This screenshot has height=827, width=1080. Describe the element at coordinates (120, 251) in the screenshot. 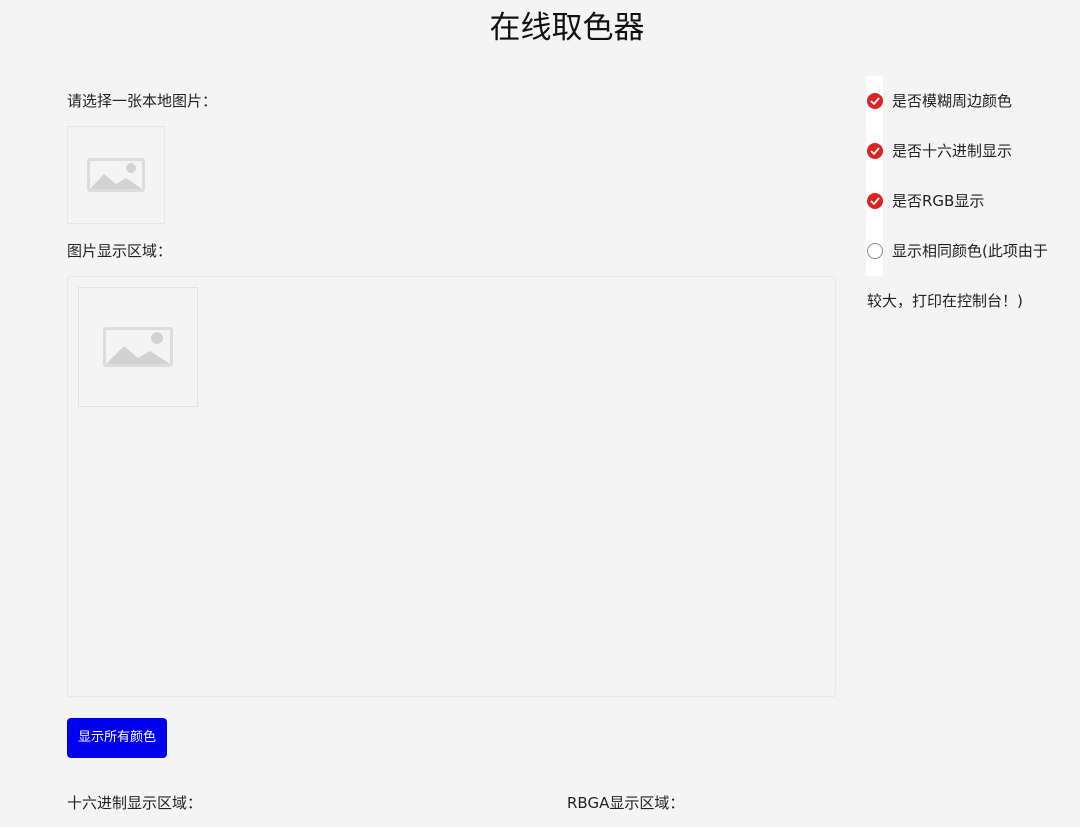

I see `display-area-label: 图片显示区域：` at that location.